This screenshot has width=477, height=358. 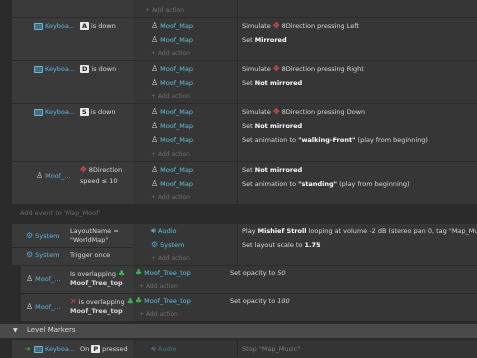 What do you see at coordinates (101, 170) in the screenshot?
I see `condition-text: ✥ 8Direction` at bounding box center [101, 170].